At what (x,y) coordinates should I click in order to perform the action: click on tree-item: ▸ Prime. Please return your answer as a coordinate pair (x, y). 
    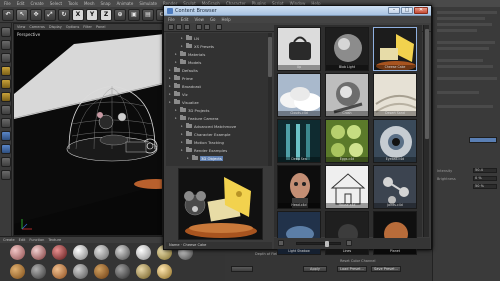
    Looking at the image, I should click on (181, 78).